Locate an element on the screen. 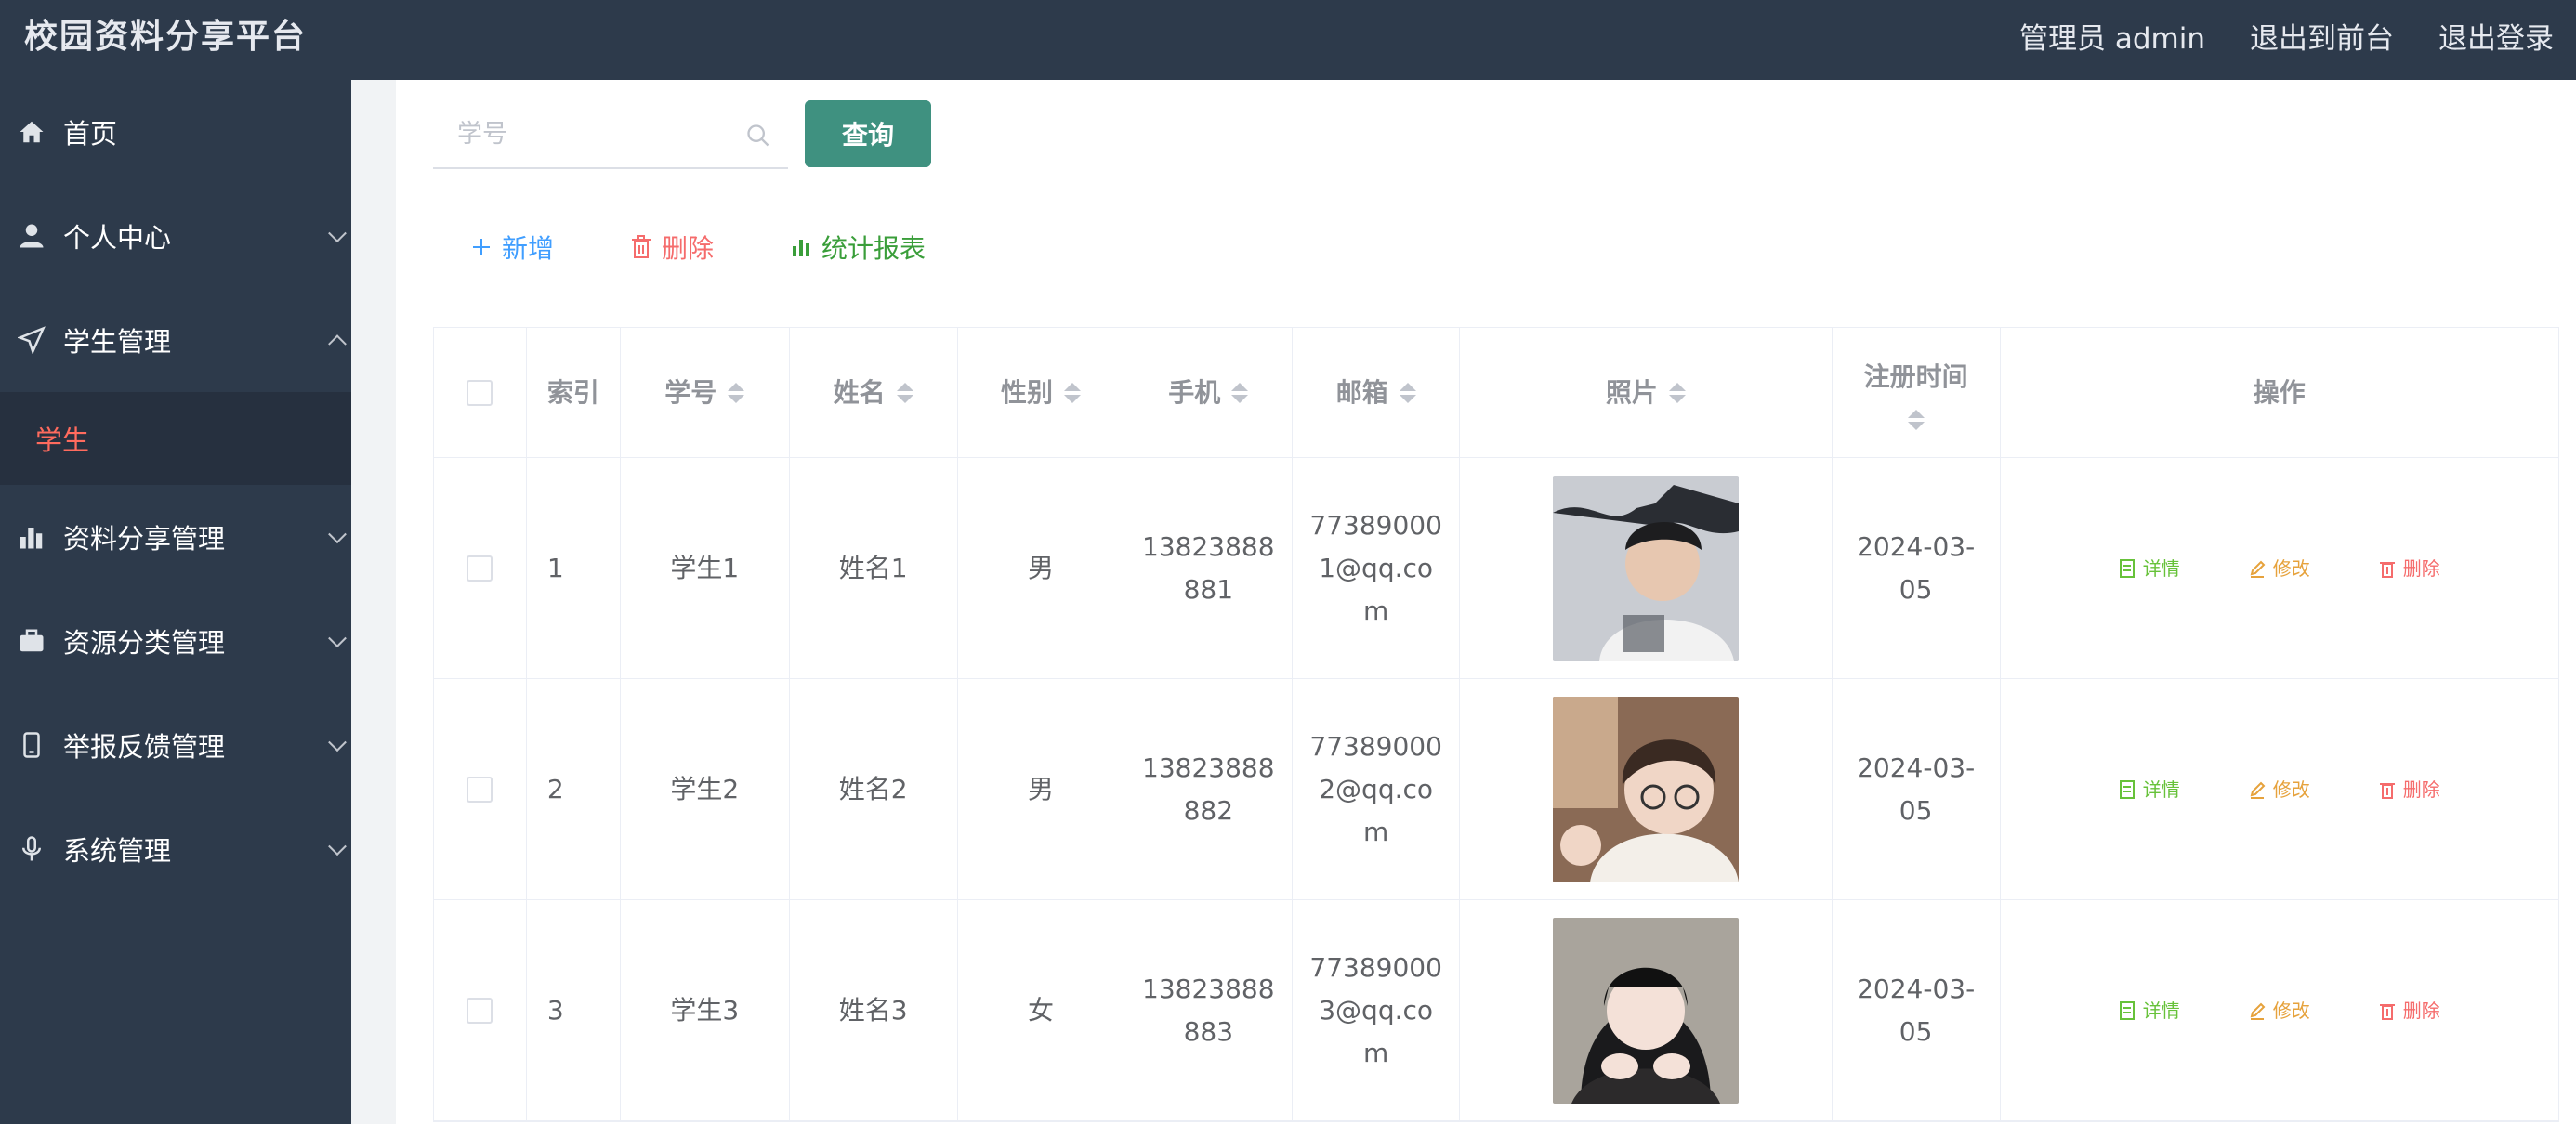 Image resolution: width=2576 pixels, height=1124 pixels. user-icon is located at coordinates (31, 236).